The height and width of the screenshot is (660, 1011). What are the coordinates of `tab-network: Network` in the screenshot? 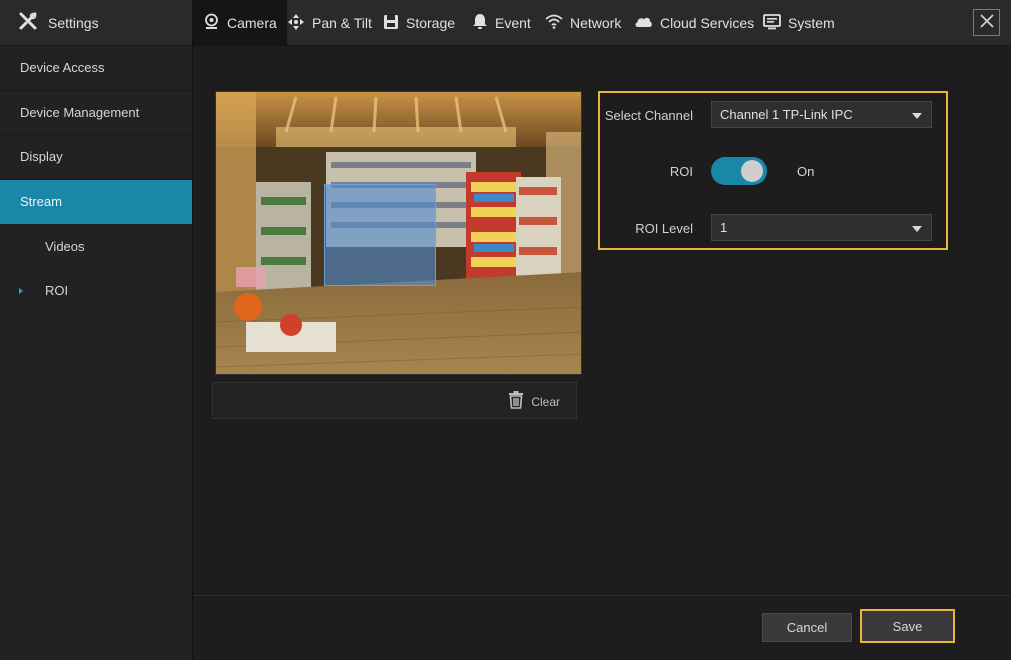 It's located at (583, 23).